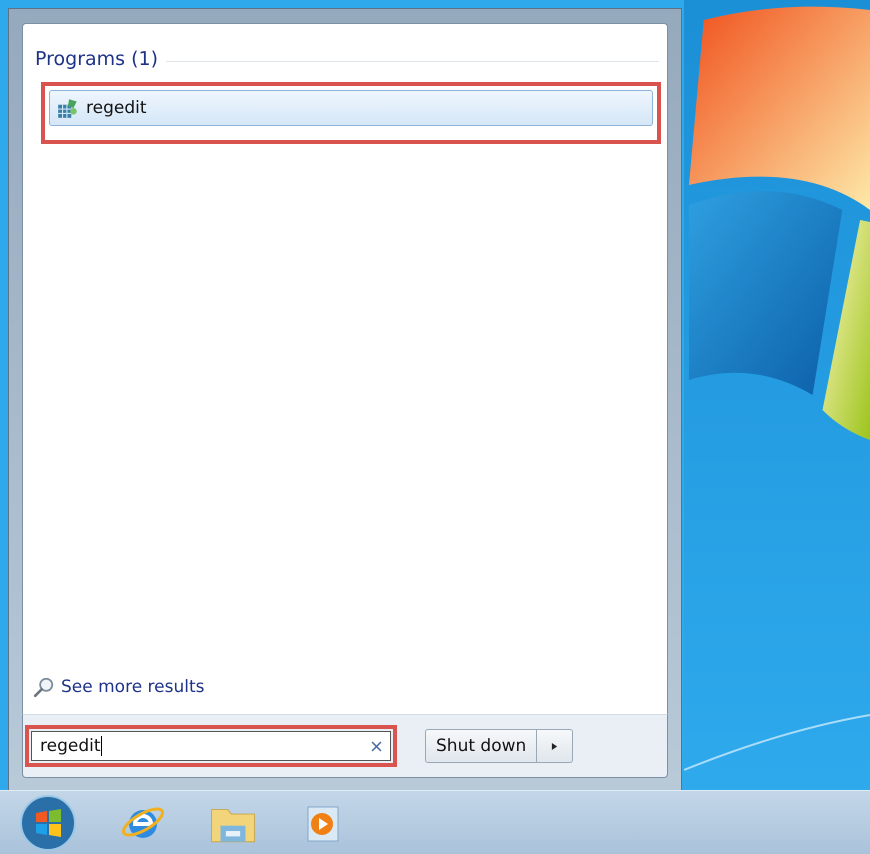 The width and height of the screenshot is (870, 854). What do you see at coordinates (48, 822) in the screenshot?
I see `start-orb-icon` at bounding box center [48, 822].